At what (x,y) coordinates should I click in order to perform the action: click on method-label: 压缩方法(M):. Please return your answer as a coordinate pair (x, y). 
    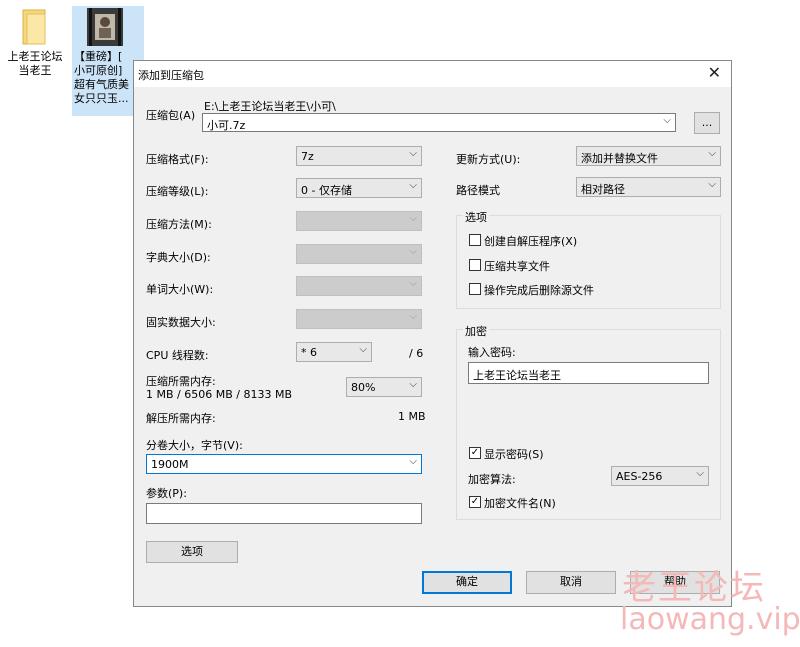
    Looking at the image, I should click on (179, 224).